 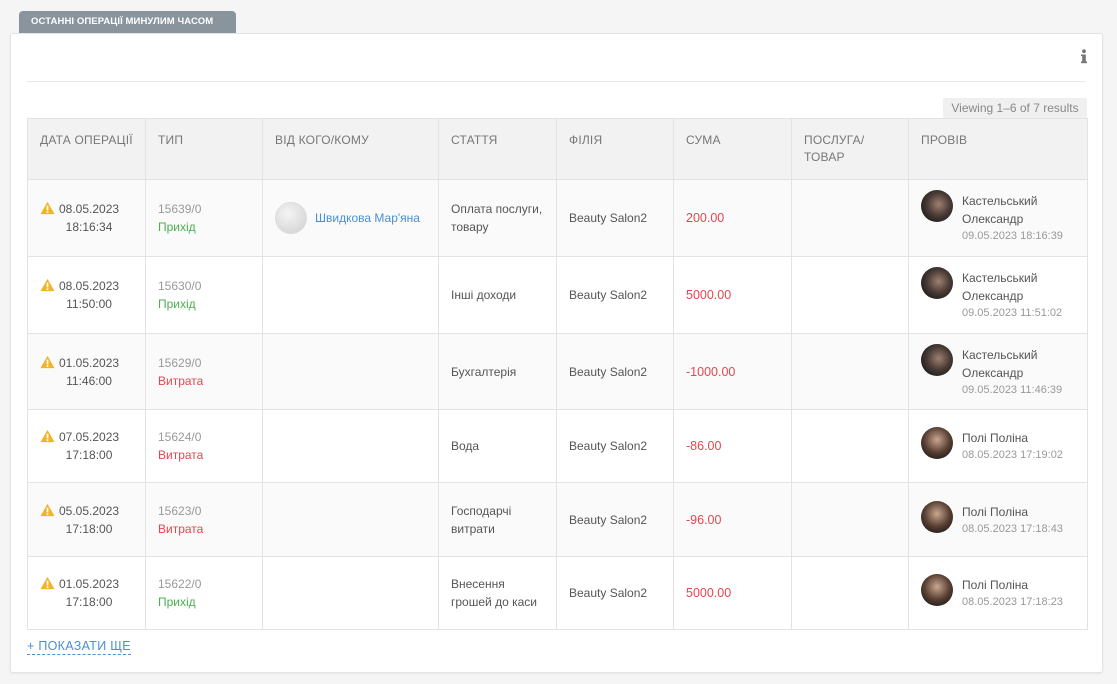 What do you see at coordinates (556, 81) in the screenshot?
I see `header-divider` at bounding box center [556, 81].